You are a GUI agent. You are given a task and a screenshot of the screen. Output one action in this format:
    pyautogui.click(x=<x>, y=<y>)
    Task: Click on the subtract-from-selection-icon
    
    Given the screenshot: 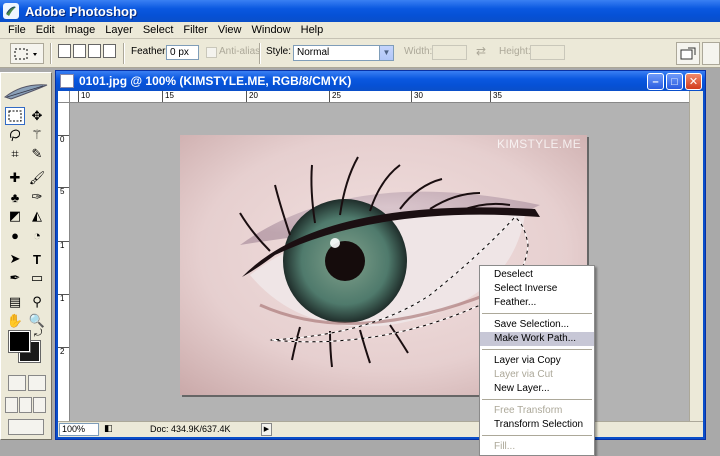 What is the action you would take?
    pyautogui.click(x=94, y=51)
    